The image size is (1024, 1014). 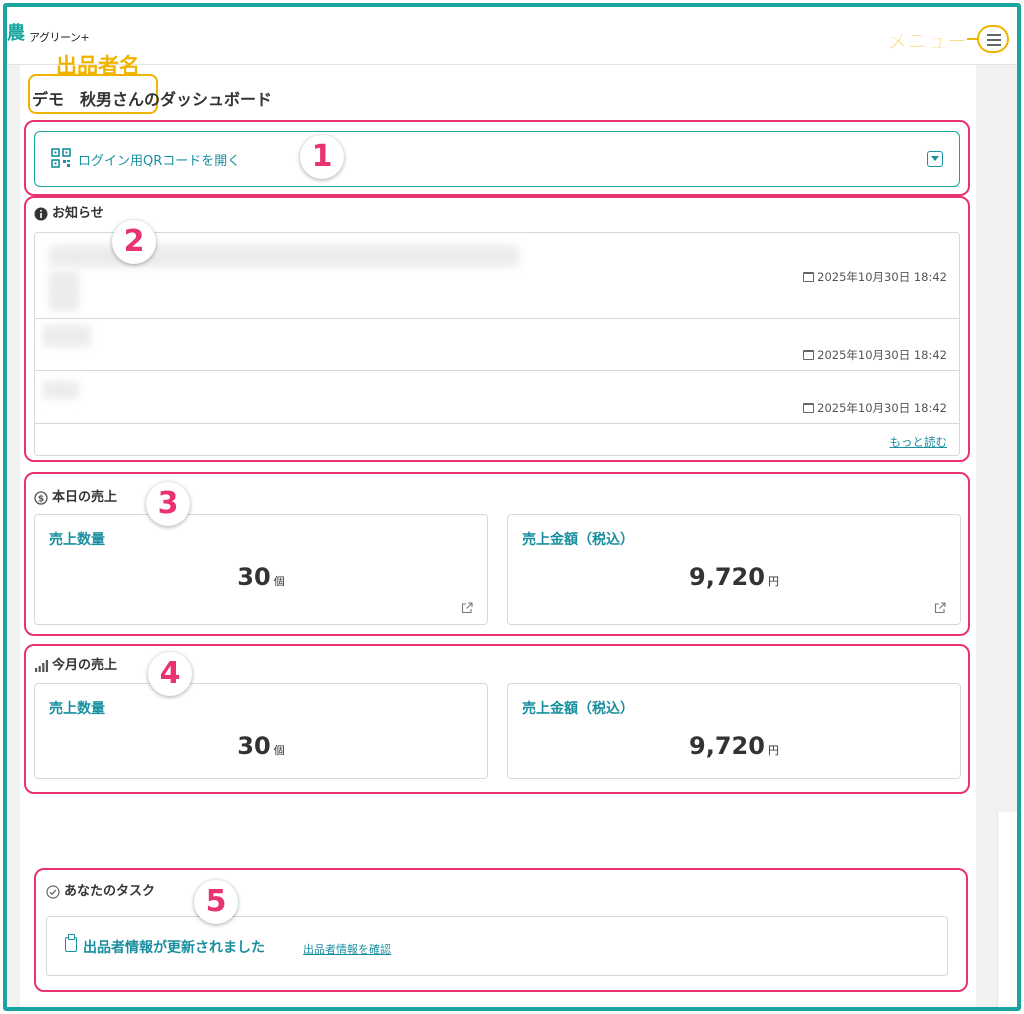 I want to click on task-text: 出品者情報が更新されました, so click(x=174, y=948).